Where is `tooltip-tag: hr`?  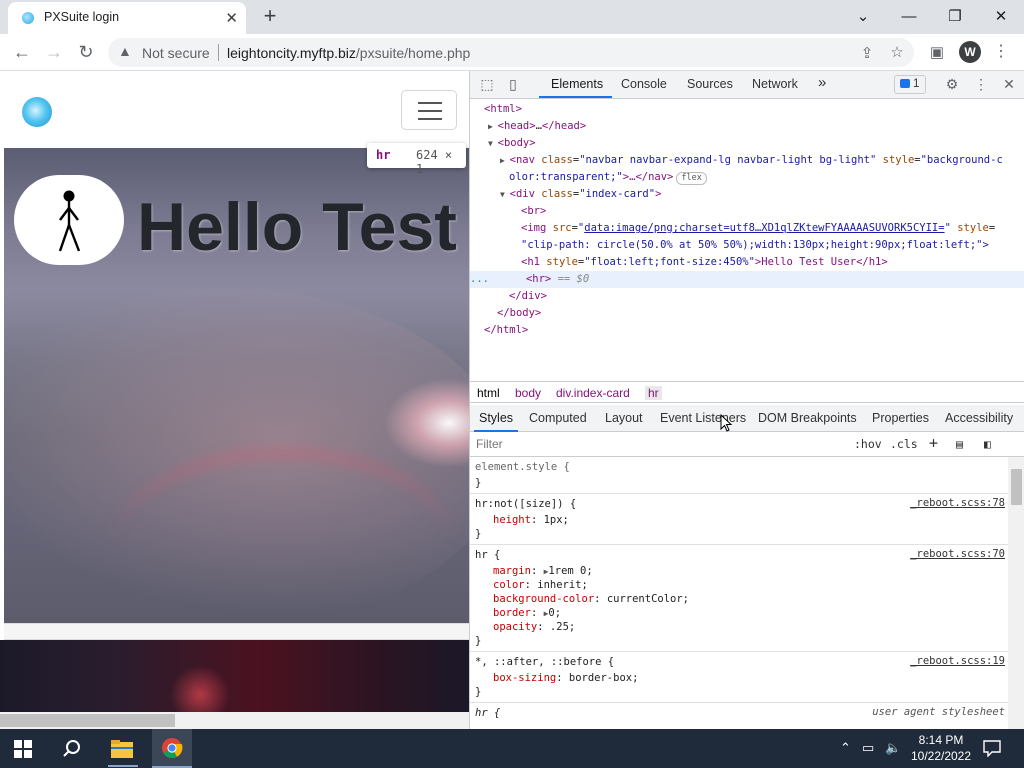 tooltip-tag: hr is located at coordinates (383, 155).